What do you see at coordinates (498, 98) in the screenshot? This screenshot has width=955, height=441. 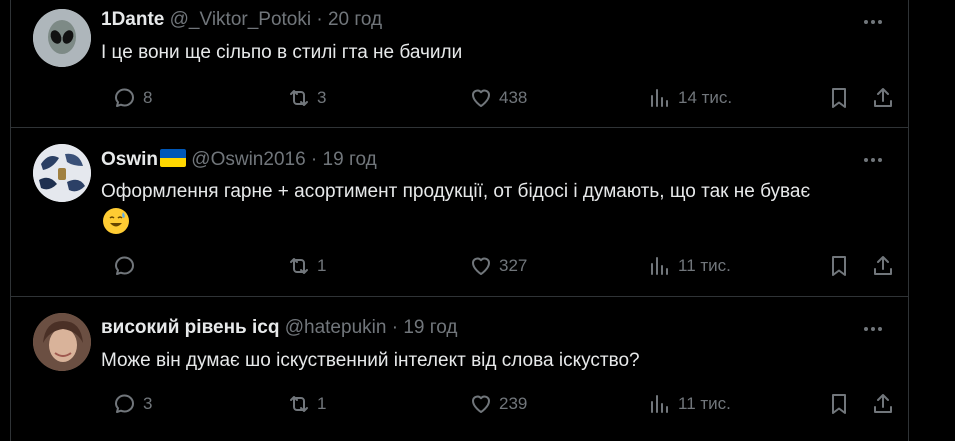 I see `like-button: 438` at bounding box center [498, 98].